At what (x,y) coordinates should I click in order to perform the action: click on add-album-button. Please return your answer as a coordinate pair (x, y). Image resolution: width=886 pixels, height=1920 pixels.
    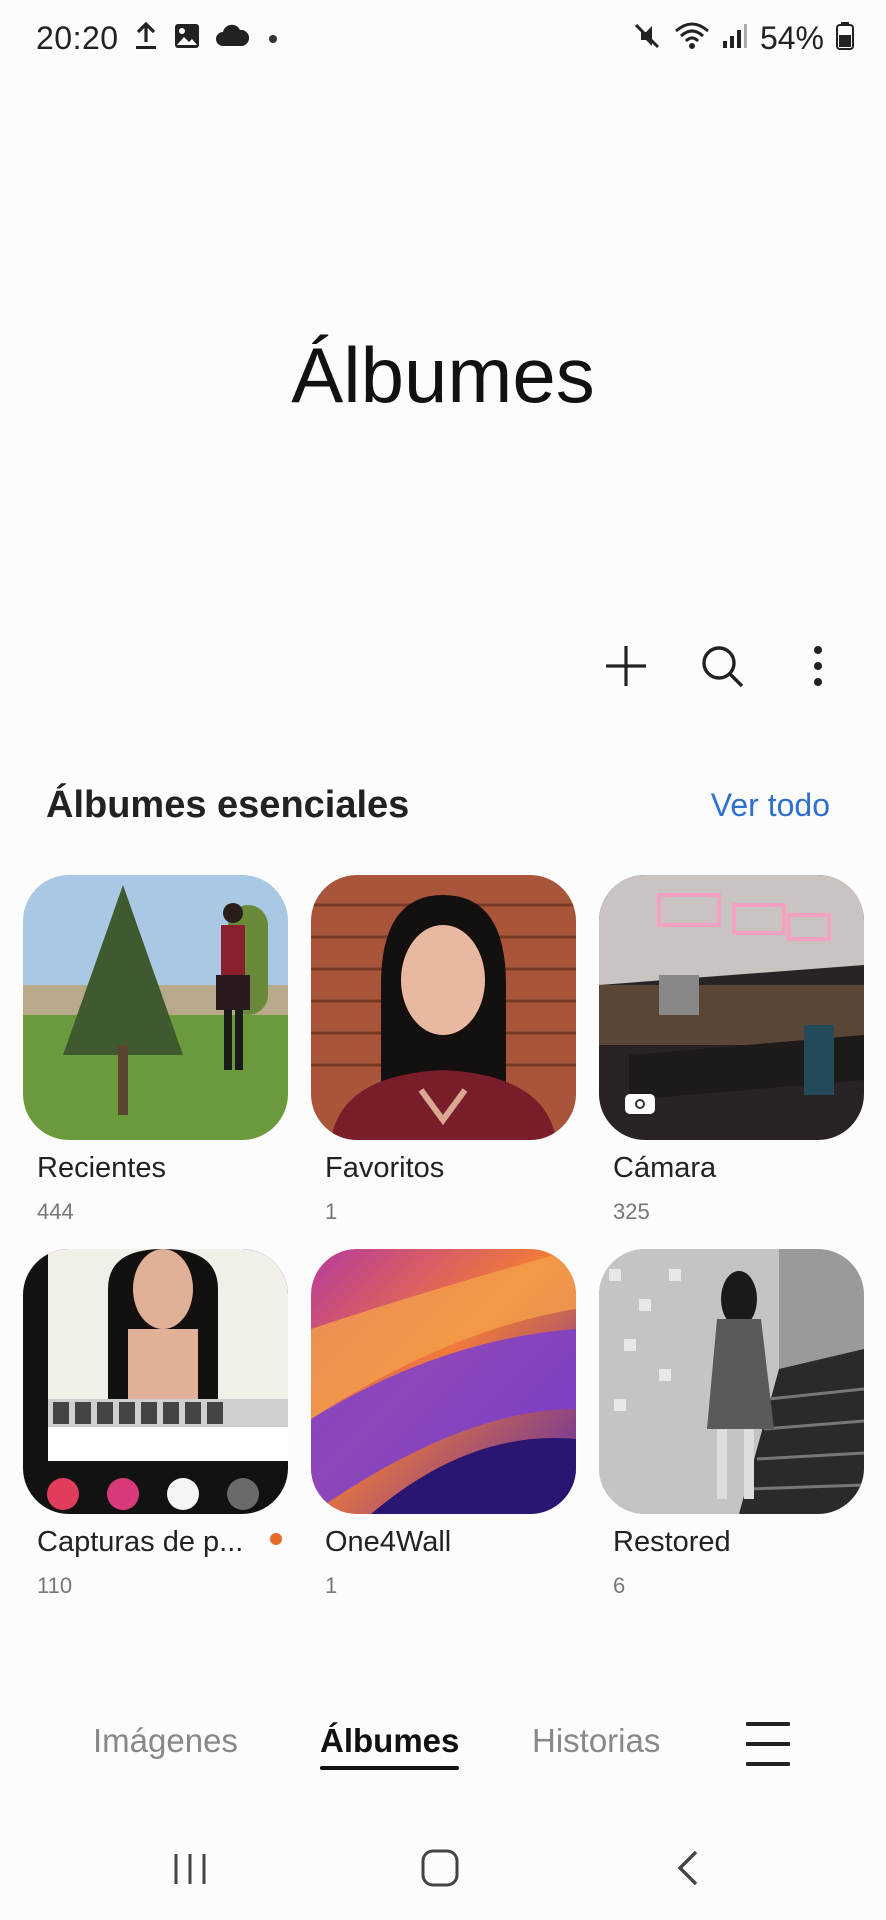
    Looking at the image, I should click on (626, 668).